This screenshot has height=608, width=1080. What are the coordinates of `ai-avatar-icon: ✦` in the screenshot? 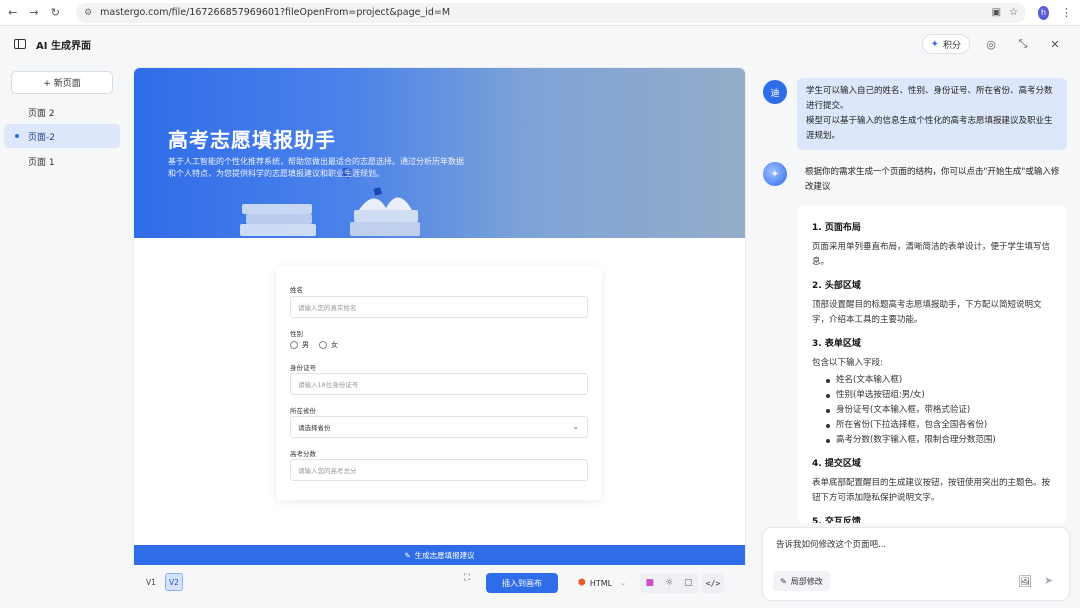 It's located at (775, 174).